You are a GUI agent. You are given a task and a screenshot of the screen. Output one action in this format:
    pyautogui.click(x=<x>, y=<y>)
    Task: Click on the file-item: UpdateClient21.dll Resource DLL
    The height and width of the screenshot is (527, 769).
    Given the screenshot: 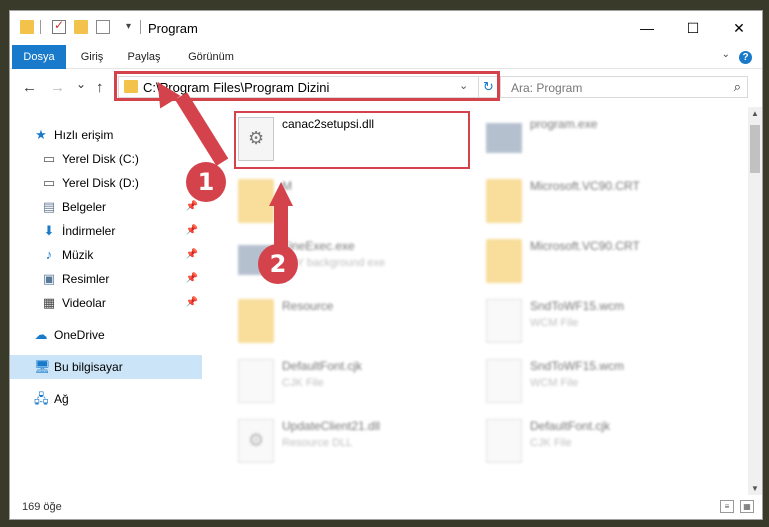 What is the action you would take?
    pyautogui.click(x=352, y=443)
    